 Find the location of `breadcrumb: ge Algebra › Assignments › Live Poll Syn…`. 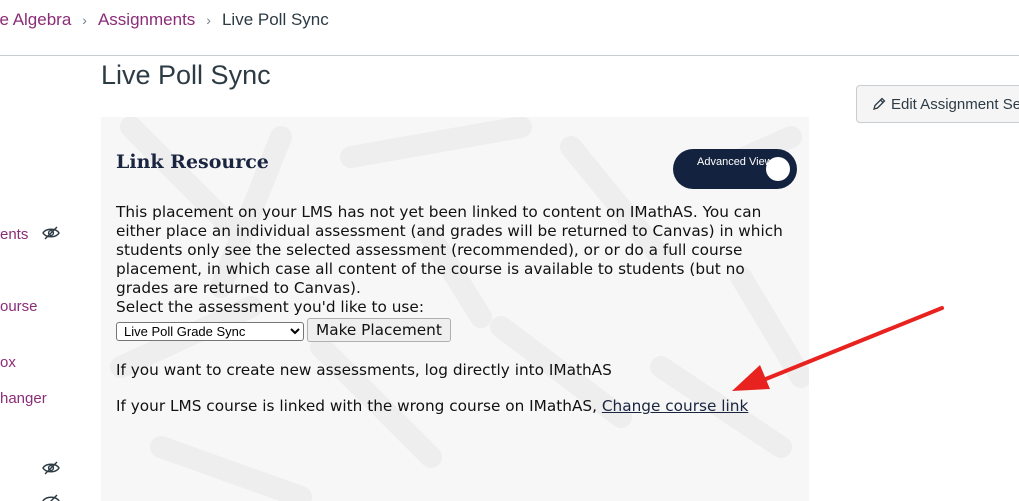

breadcrumb: ge Algebra › Assignments › Live Poll Syn… is located at coordinates (164, 20).